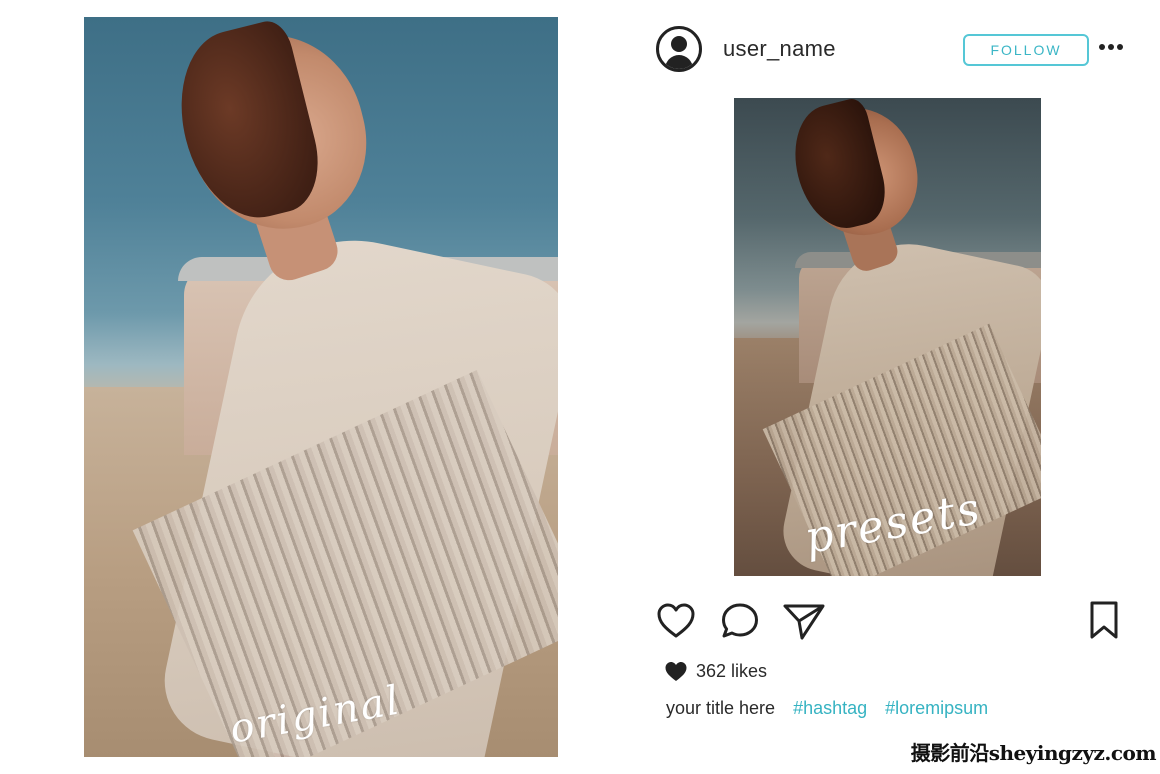  I want to click on username: user_name, so click(779, 49).